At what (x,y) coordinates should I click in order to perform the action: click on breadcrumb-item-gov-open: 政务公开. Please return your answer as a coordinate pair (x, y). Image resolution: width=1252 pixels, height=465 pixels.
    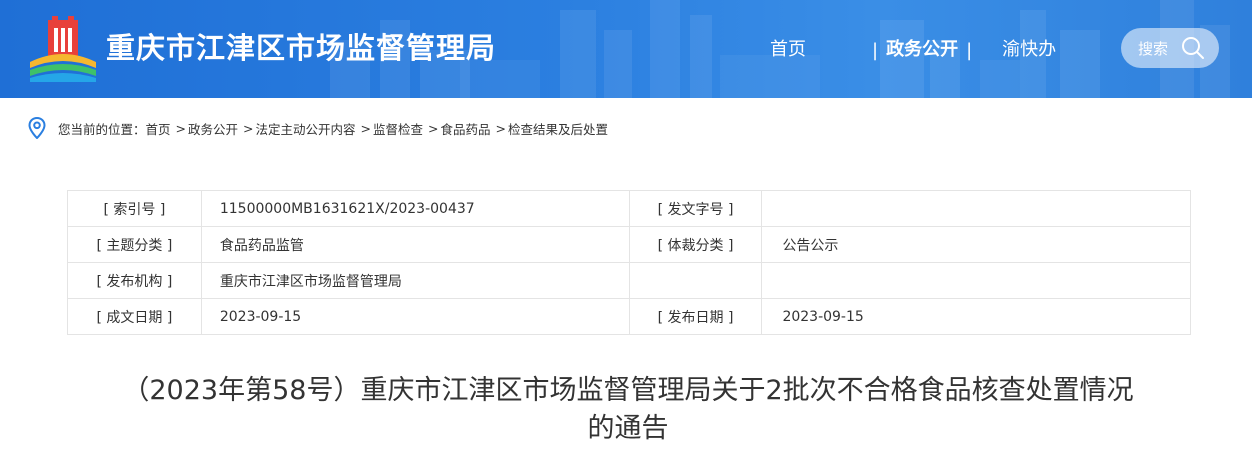
    Looking at the image, I should click on (213, 128).